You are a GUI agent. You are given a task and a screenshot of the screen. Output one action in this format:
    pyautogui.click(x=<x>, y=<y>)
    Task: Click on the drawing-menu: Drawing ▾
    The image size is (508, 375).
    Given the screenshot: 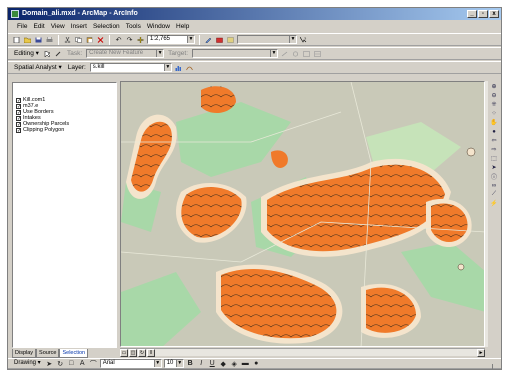 What is the action you would take?
    pyautogui.click(x=27, y=363)
    